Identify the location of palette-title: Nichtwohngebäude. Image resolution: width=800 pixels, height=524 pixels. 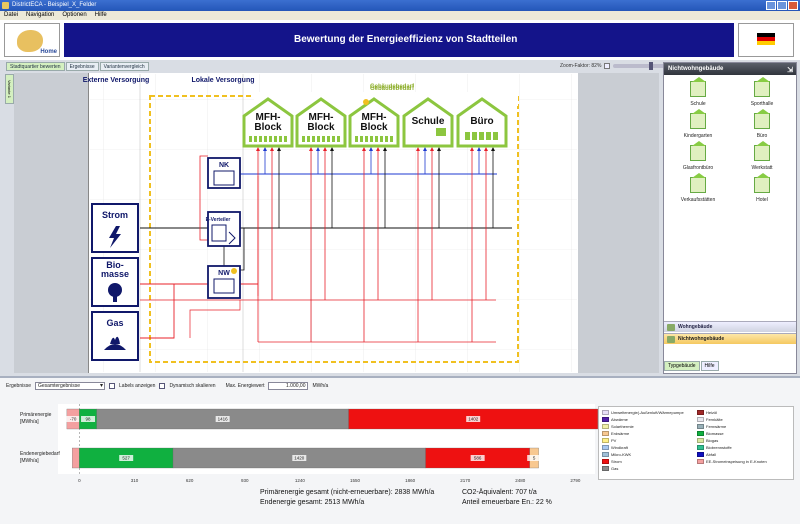
(696, 69).